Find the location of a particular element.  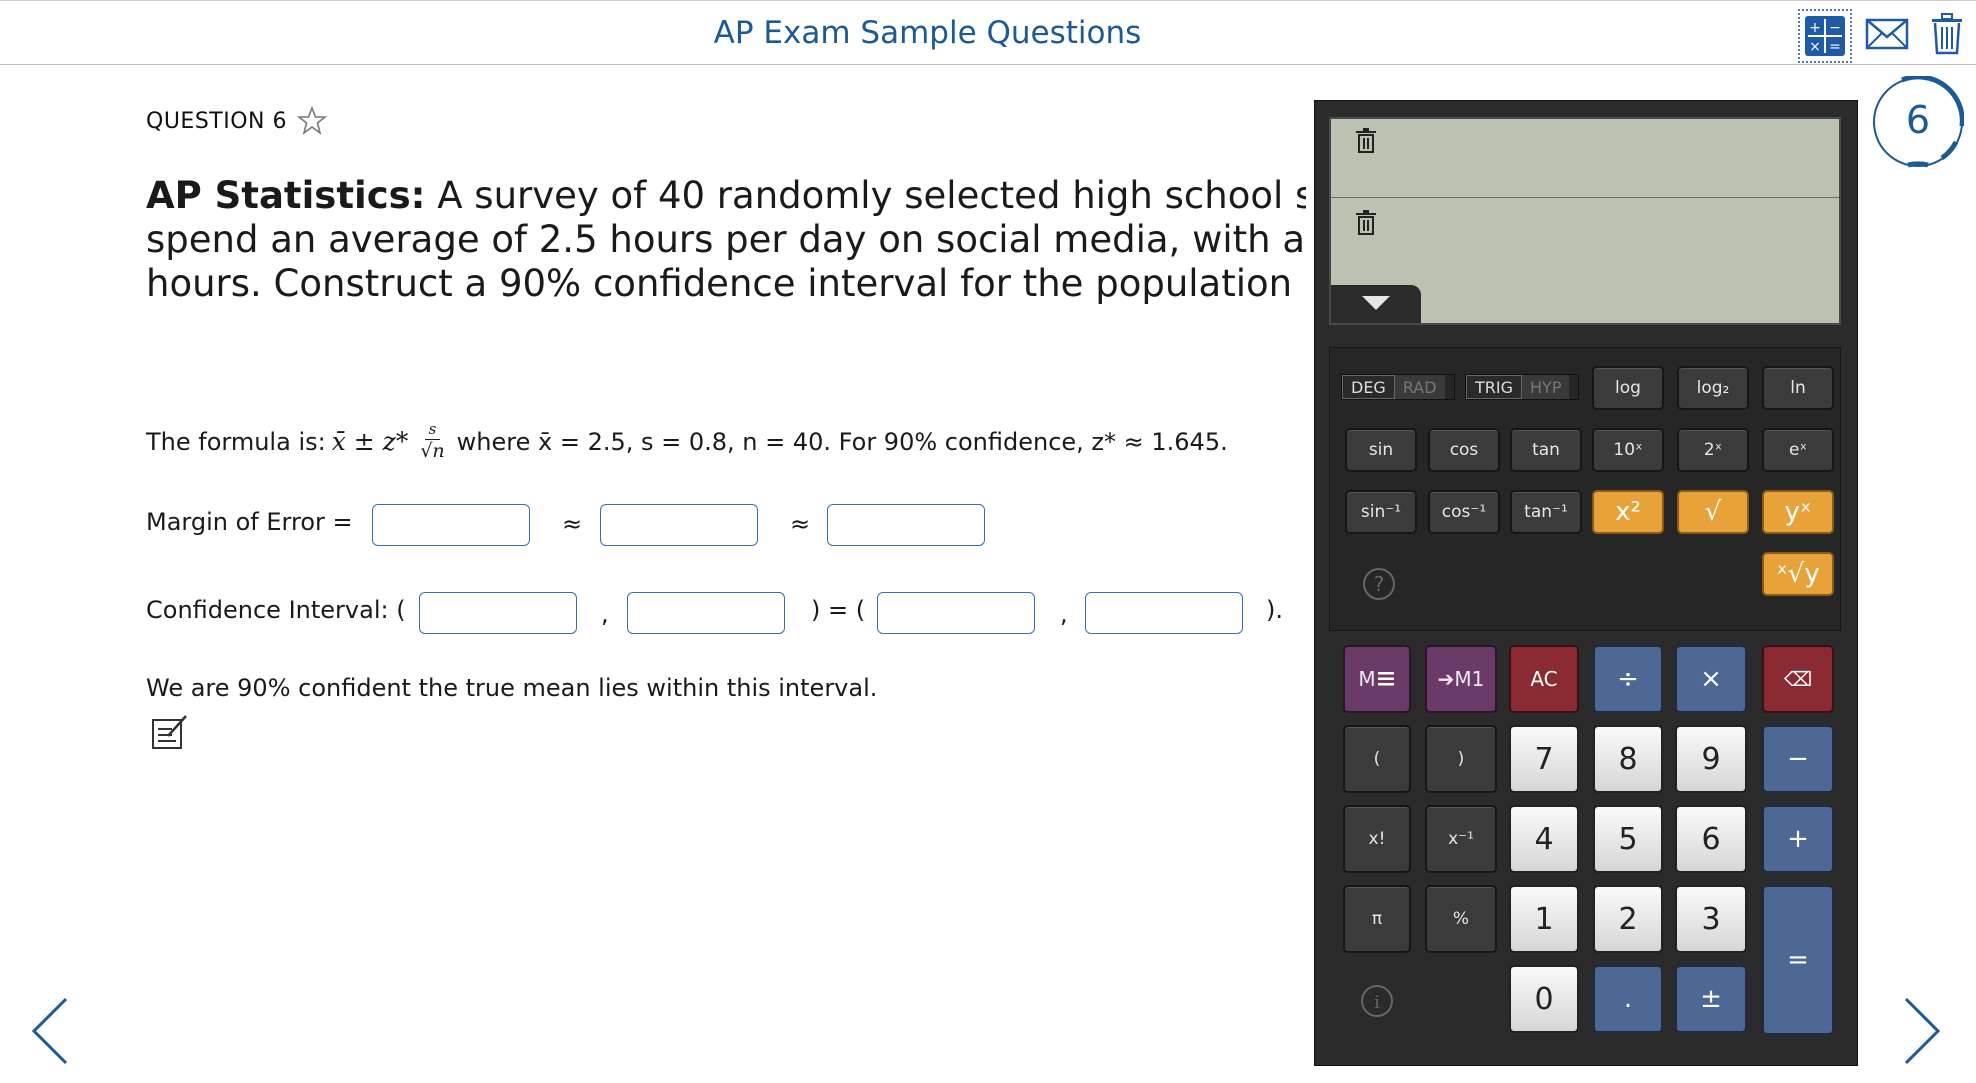

trash-icon is located at coordinates (1947, 34).